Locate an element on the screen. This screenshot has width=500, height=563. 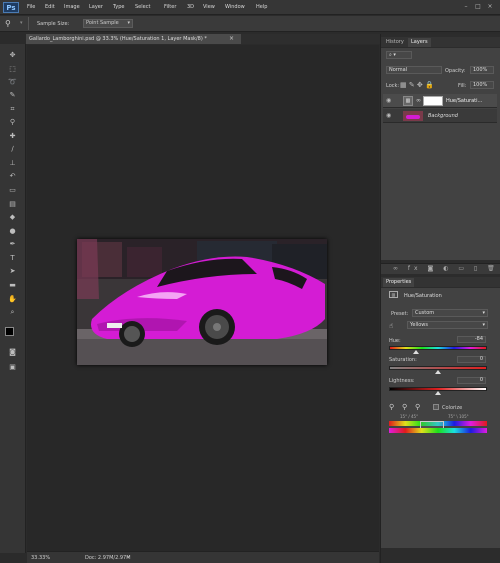
quick-mask-icon: ◙ is located at coordinates (12, 352).